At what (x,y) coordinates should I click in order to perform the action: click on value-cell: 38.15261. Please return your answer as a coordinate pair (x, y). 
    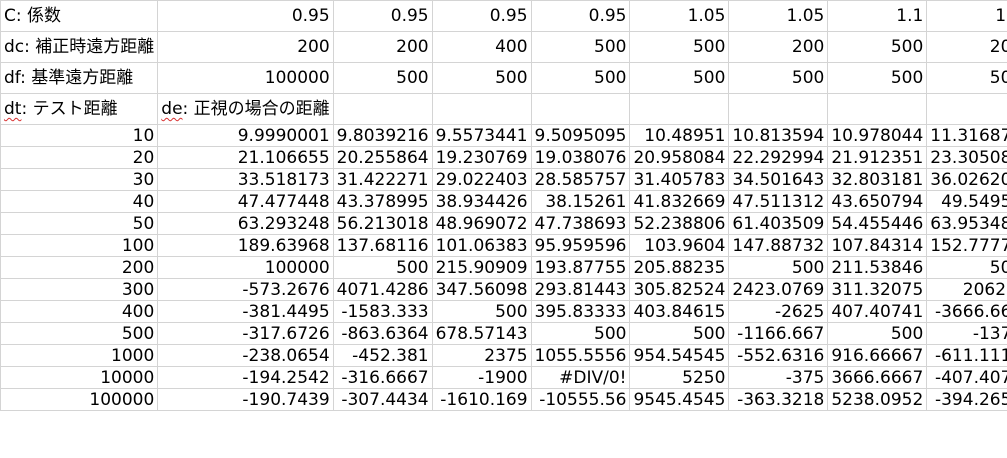
    Looking at the image, I should click on (580, 201).